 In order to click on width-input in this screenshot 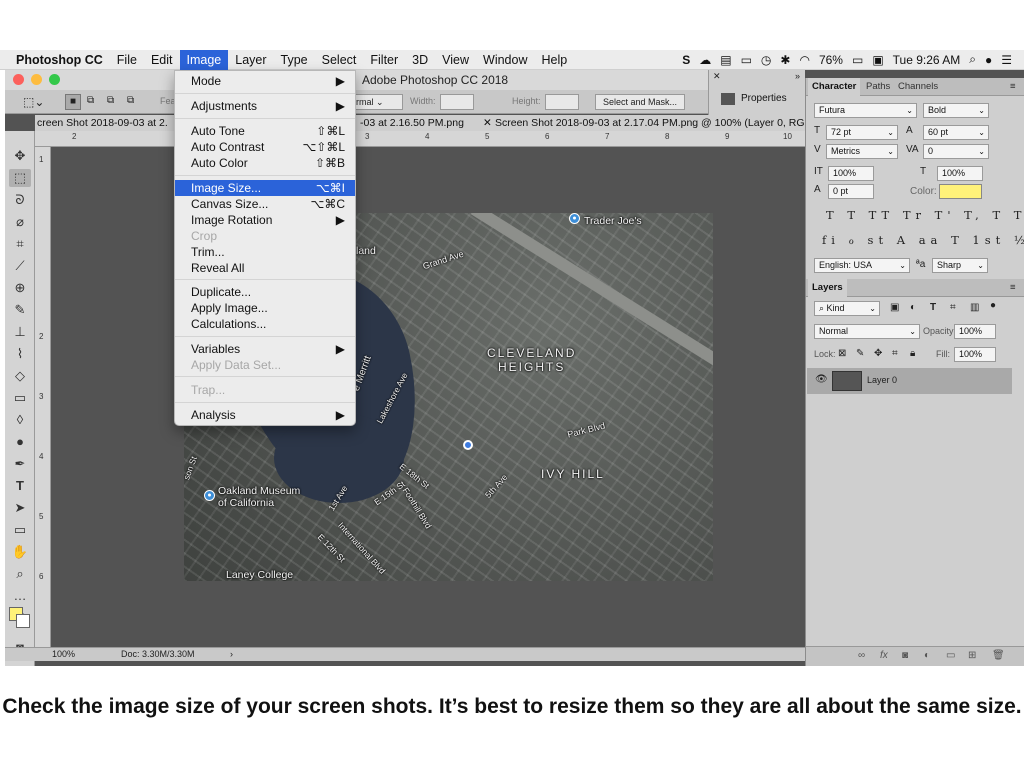, I will do `click(457, 102)`.